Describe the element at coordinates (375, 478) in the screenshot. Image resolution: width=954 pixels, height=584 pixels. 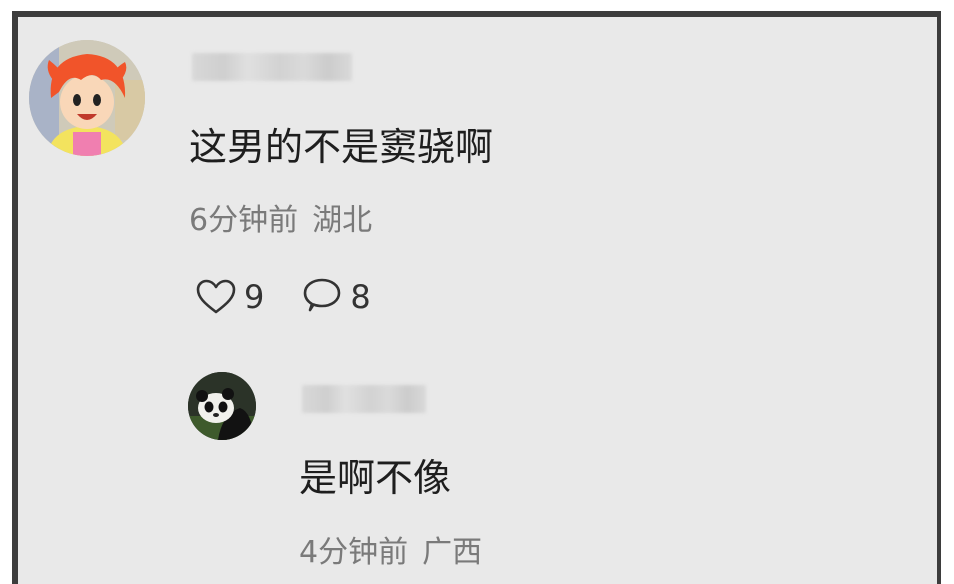
I see `reply-text: 是啊不像` at that location.